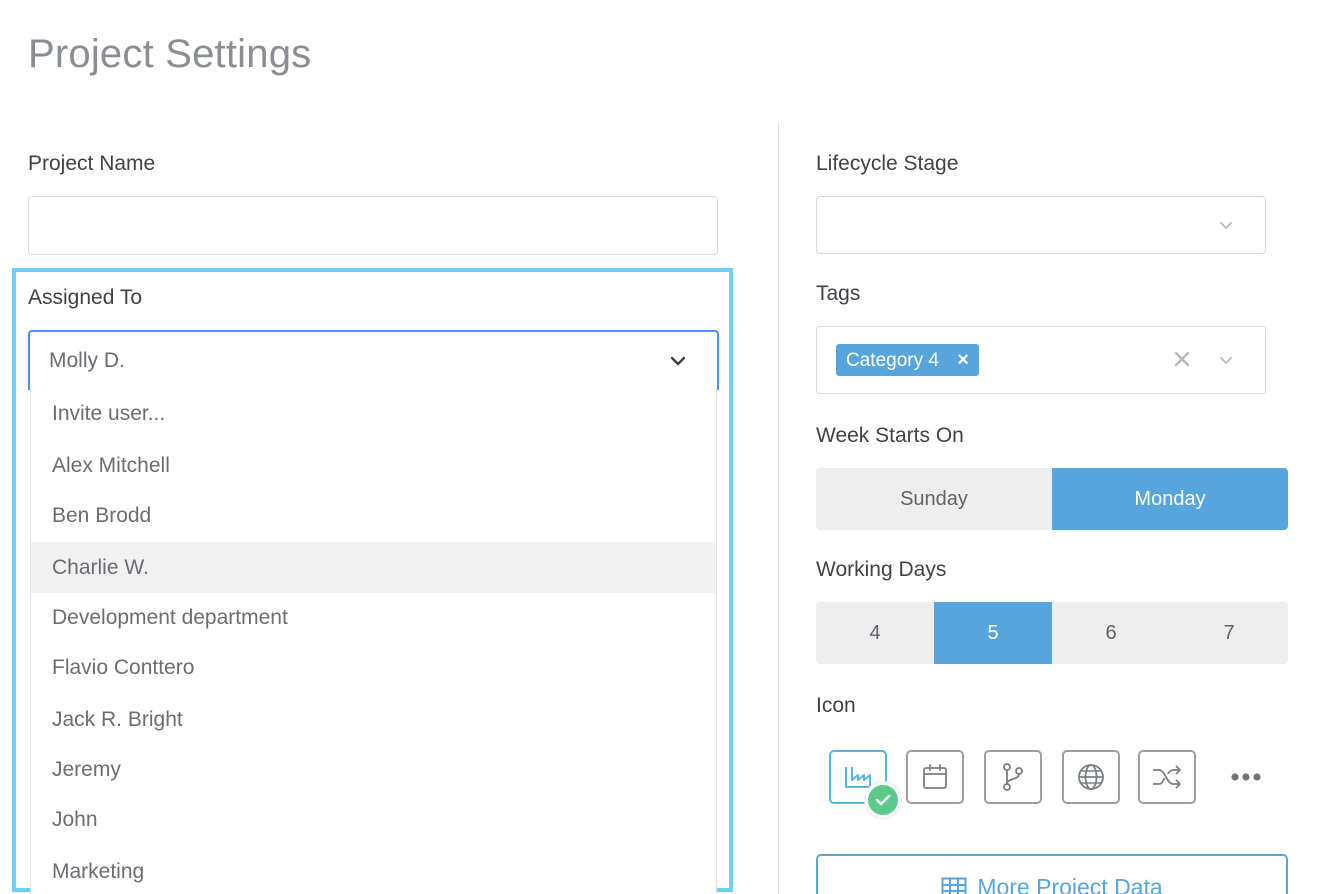 The image size is (1322, 894). Describe the element at coordinates (883, 800) in the screenshot. I see `selected-check-icon` at that location.